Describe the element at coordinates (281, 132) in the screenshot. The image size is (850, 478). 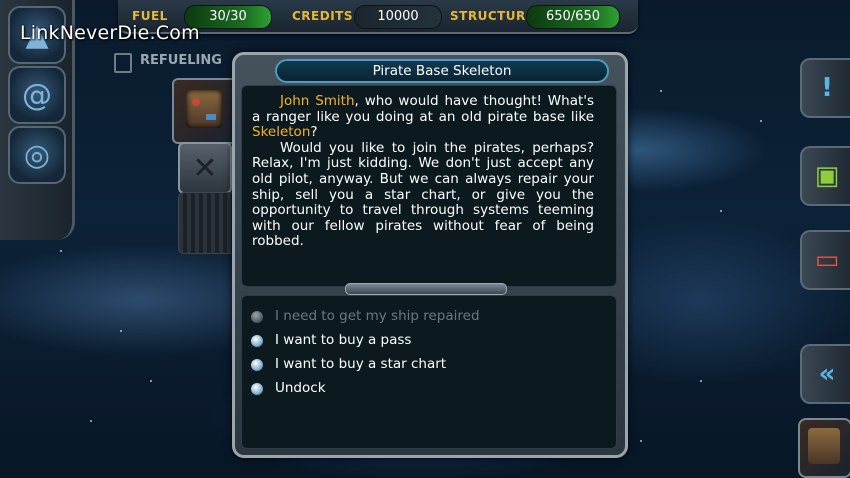
I see `base-name: Skeleton` at that location.